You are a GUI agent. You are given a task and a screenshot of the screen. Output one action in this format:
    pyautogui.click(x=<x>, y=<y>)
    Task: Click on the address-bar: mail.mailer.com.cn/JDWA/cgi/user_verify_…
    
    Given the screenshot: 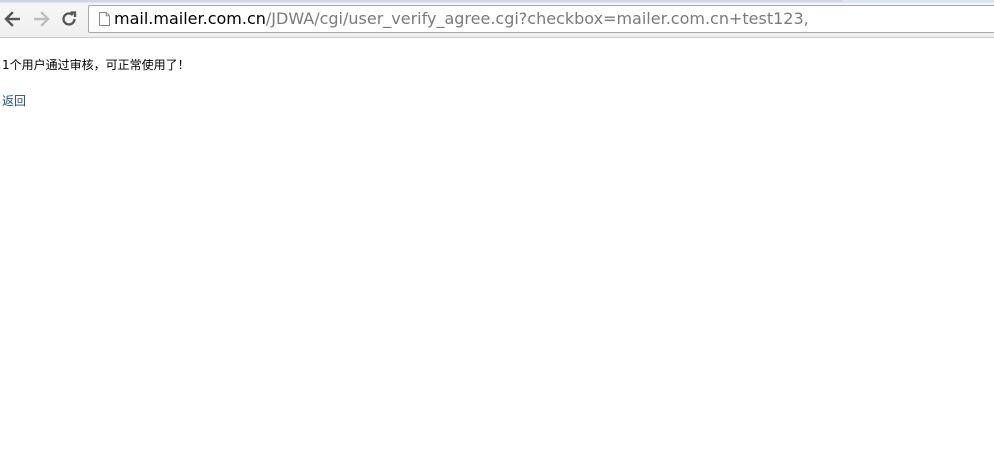 What is the action you would take?
    pyautogui.click(x=541, y=19)
    